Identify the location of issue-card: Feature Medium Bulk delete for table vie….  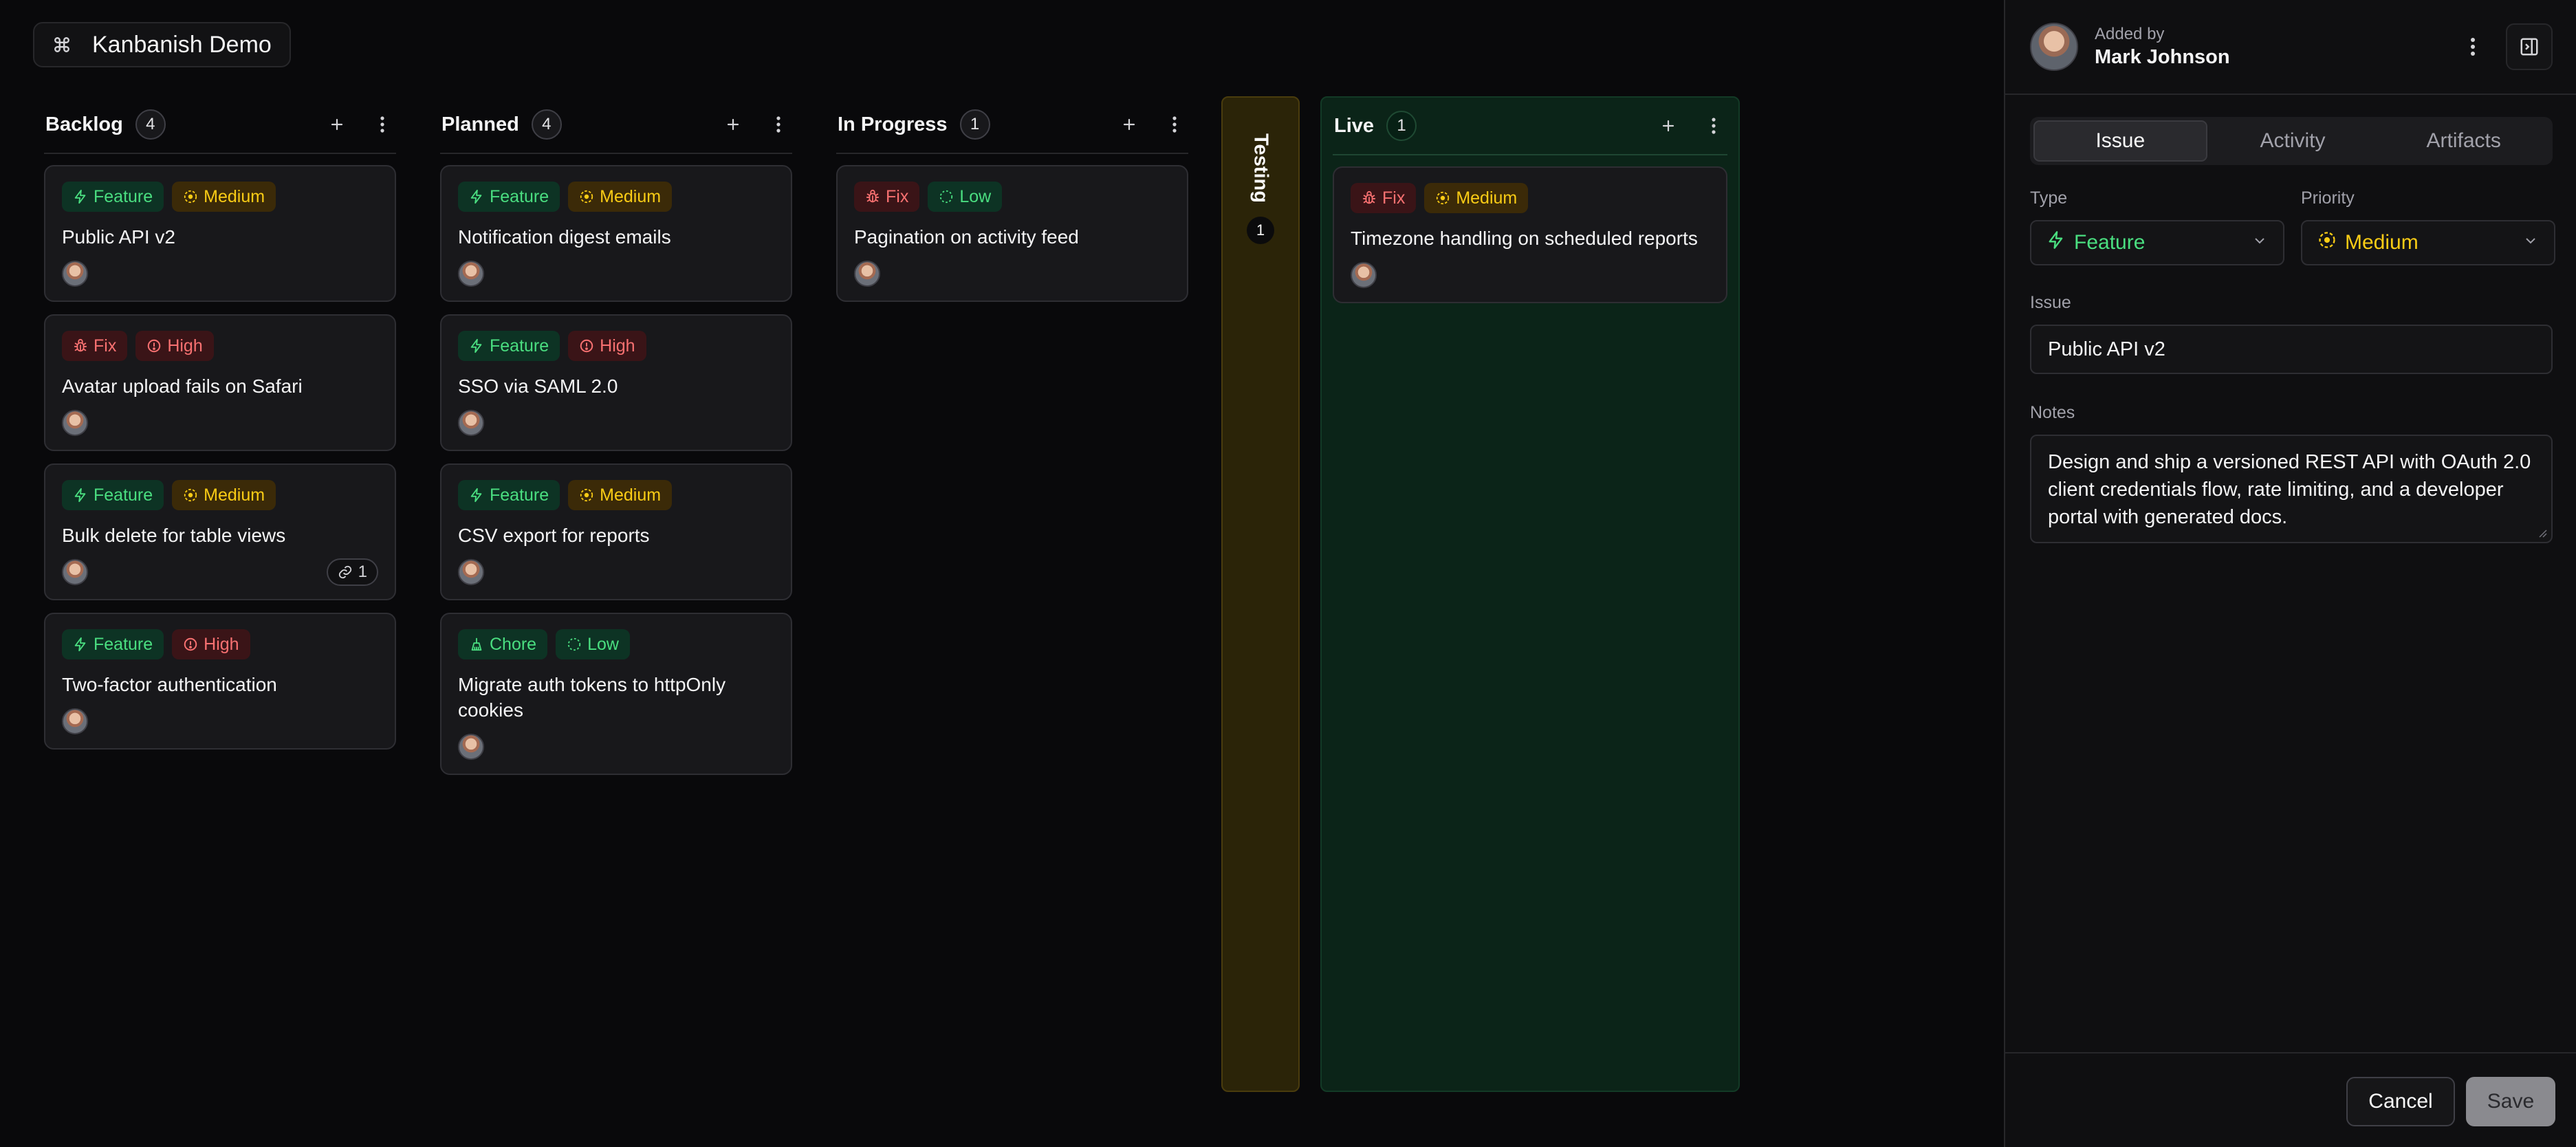
(220, 531).